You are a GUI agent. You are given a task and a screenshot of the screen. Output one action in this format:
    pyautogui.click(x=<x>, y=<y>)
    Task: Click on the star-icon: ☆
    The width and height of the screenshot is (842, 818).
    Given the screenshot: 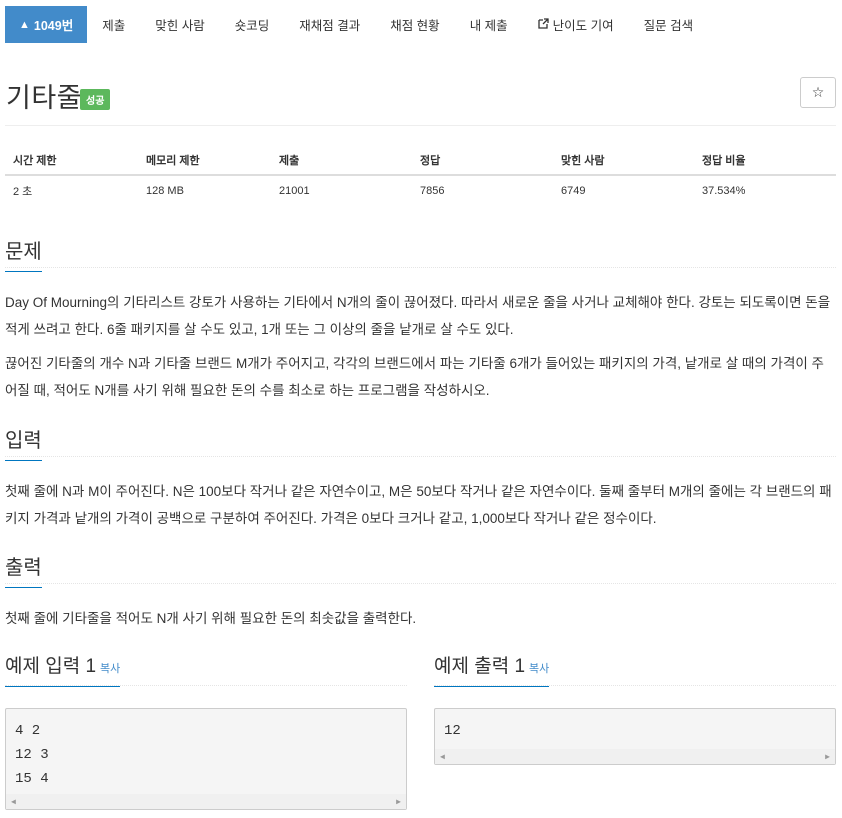 What is the action you would take?
    pyautogui.click(x=818, y=92)
    